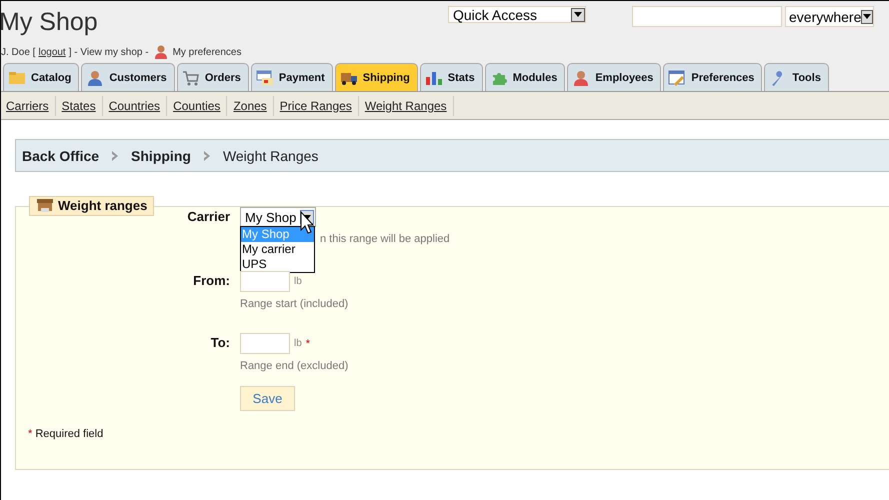  Describe the element at coordinates (270, 156) in the screenshot. I see `breadcrumb-item: Weight Ranges` at that location.